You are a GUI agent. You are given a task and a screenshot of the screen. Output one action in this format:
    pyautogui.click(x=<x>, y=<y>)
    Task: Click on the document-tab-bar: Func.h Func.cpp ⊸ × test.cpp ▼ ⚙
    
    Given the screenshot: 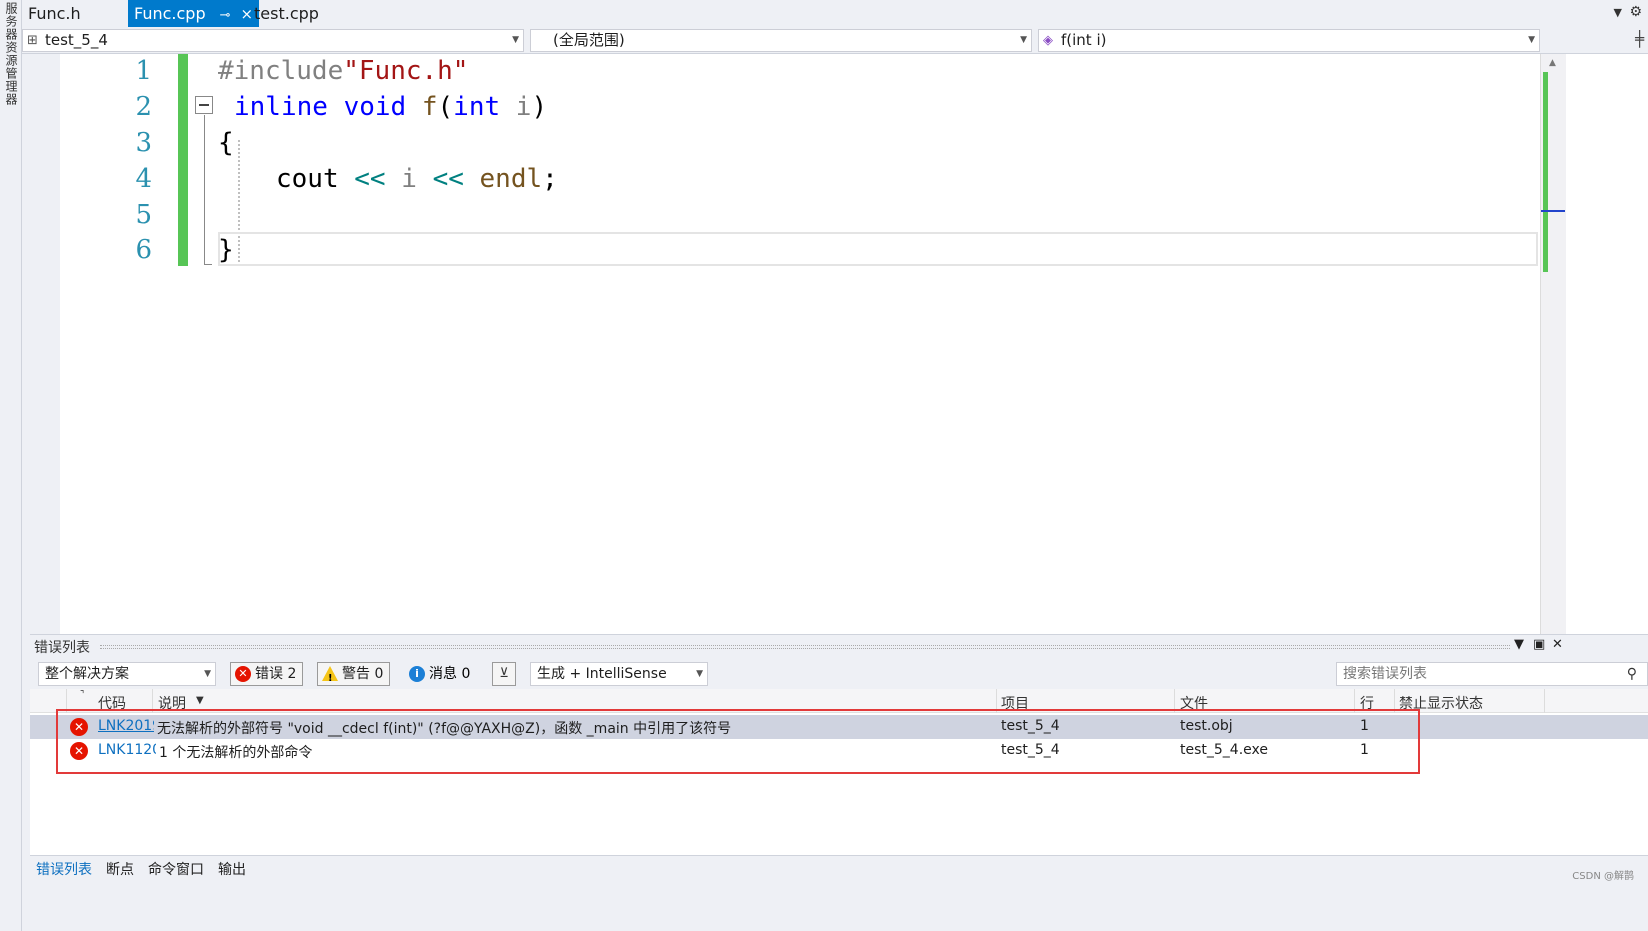 What is the action you would take?
    pyautogui.click(x=835, y=13)
    